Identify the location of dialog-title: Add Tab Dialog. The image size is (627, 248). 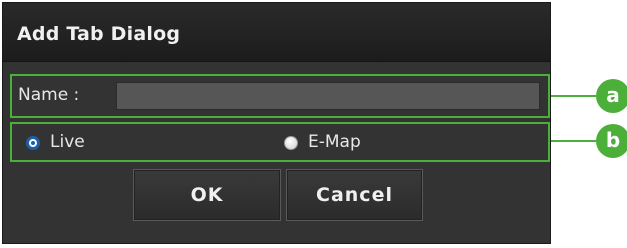
(99, 34).